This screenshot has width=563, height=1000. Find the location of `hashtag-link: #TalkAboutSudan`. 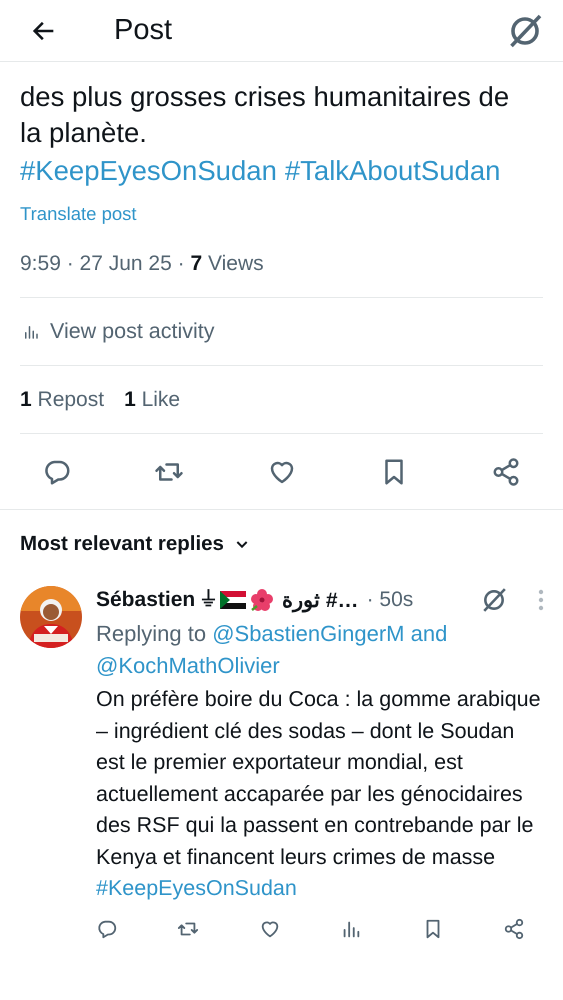

hashtag-link: #TalkAboutSudan is located at coordinates (392, 171).